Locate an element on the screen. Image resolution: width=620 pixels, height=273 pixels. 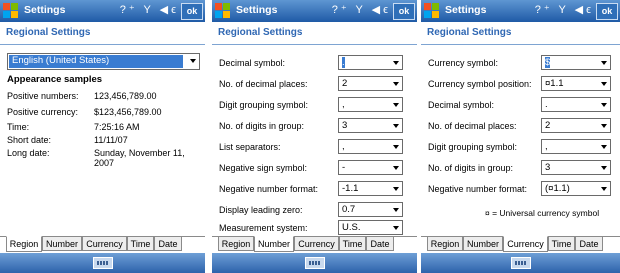
sample-value: Sunday, November 11, 2007 is located at coordinates (139, 158).